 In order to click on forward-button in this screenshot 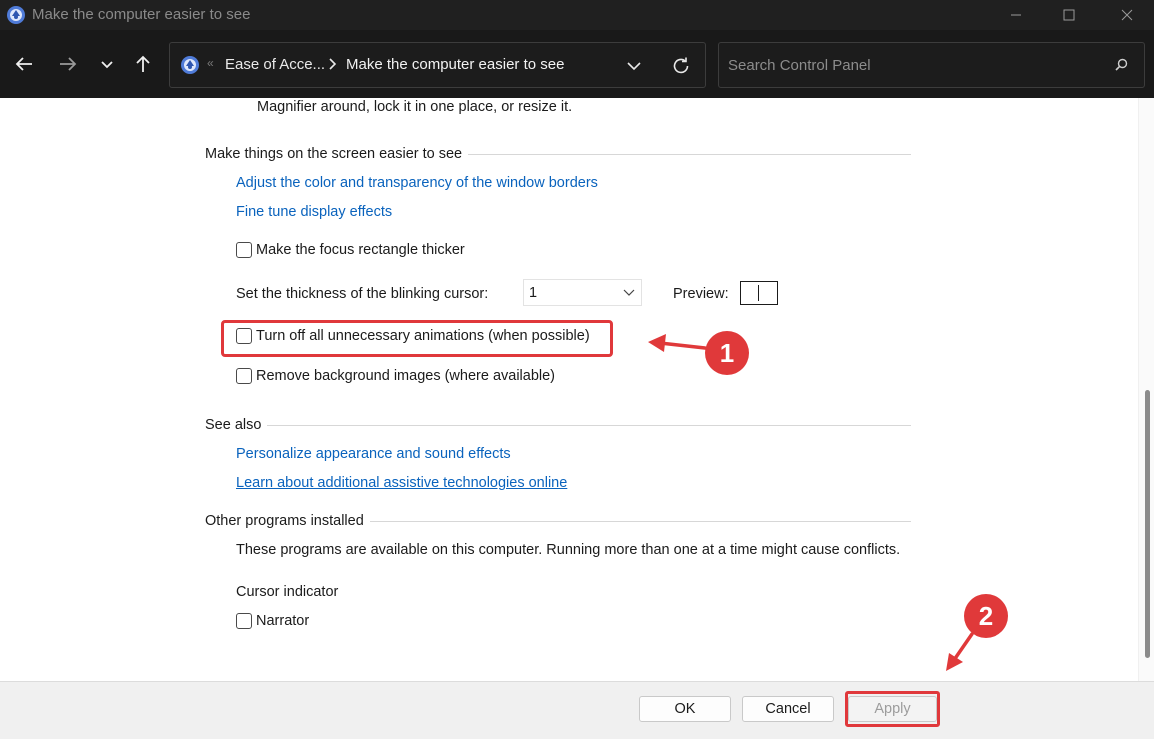, I will do `click(68, 64)`.